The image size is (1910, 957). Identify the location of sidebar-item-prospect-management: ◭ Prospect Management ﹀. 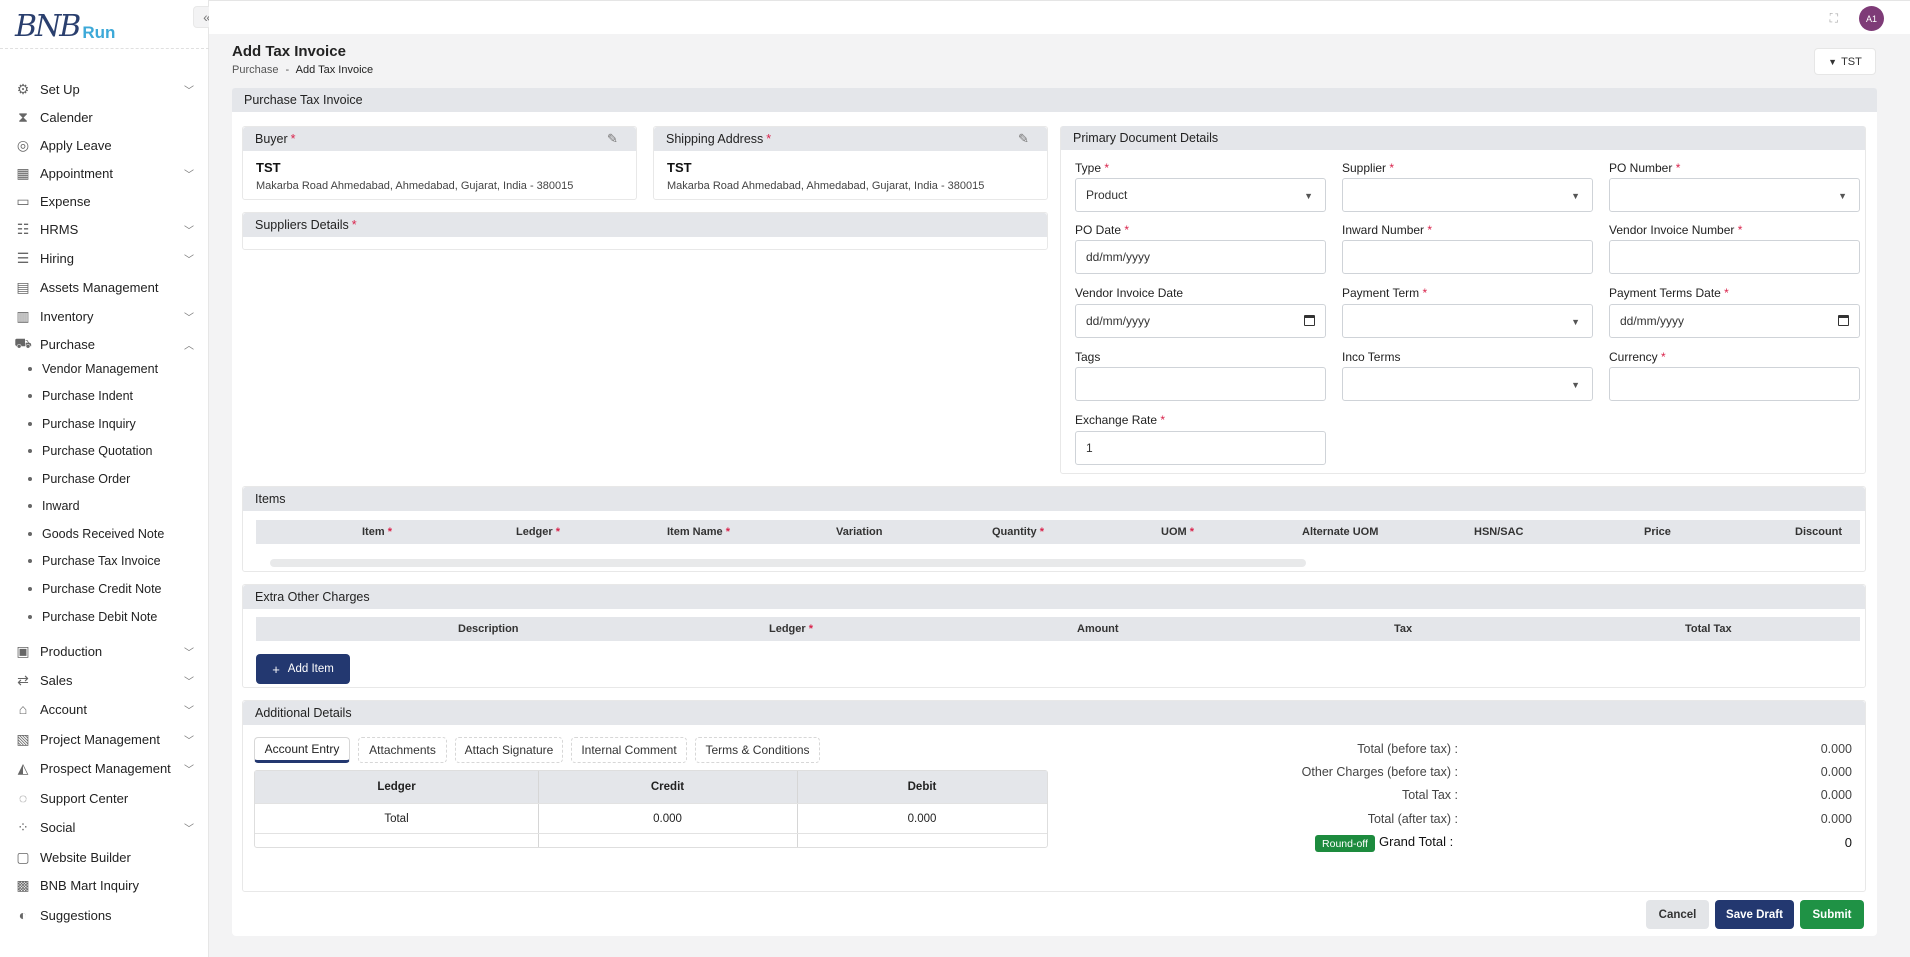
(104, 768).